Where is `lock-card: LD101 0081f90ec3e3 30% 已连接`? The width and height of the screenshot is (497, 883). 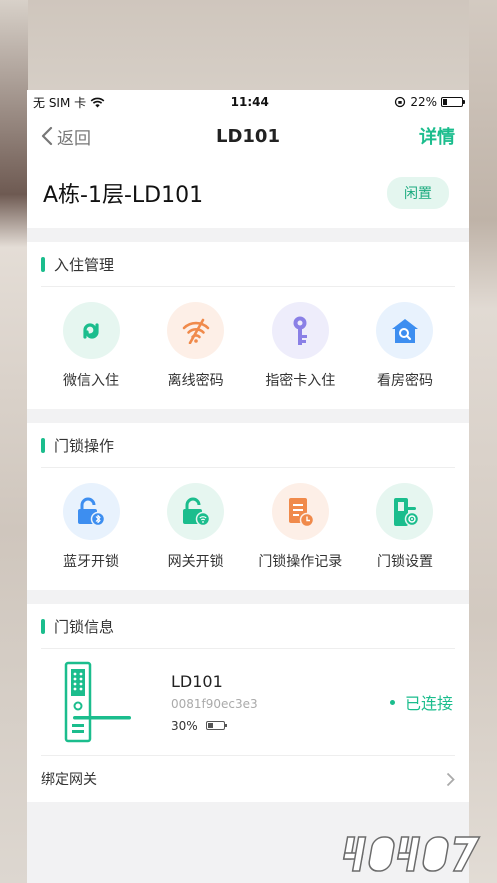
lock-card: LD101 0081f90ec3e3 30% 已连接 is located at coordinates (248, 702).